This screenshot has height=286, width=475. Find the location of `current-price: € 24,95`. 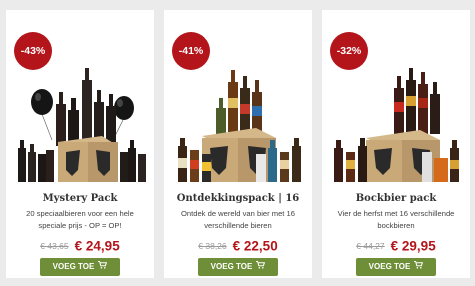

current-price: € 24,95 is located at coordinates (97, 246).